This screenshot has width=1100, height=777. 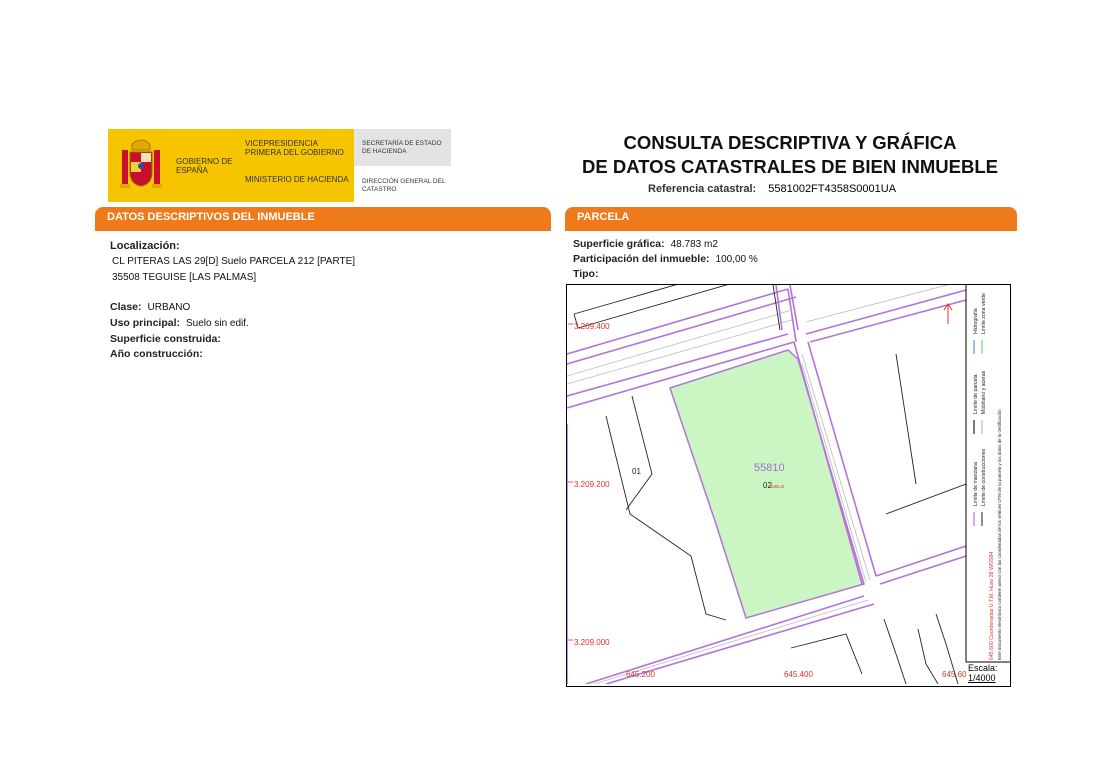 I want to click on coords-note: 645.600 Coordenadas U.T.M. Huso 28 WGS84, so click(x=992, y=606).